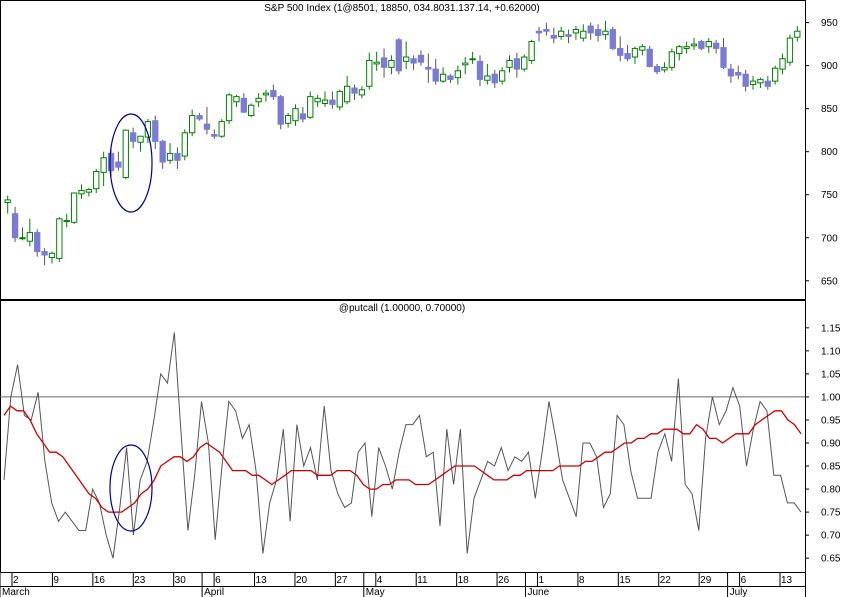  I want to click on putcall-y-tick-label: 1.05, so click(831, 374).